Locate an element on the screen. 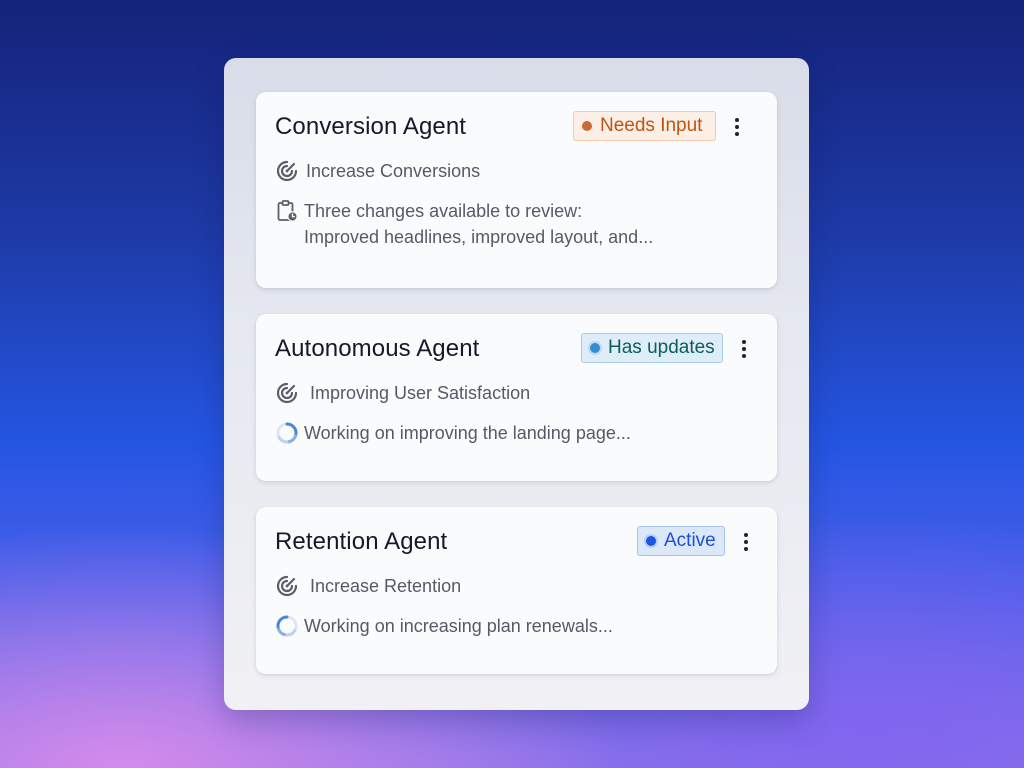 This screenshot has width=1024, height=768. agent-goal: Increase Retention is located at coordinates (368, 586).